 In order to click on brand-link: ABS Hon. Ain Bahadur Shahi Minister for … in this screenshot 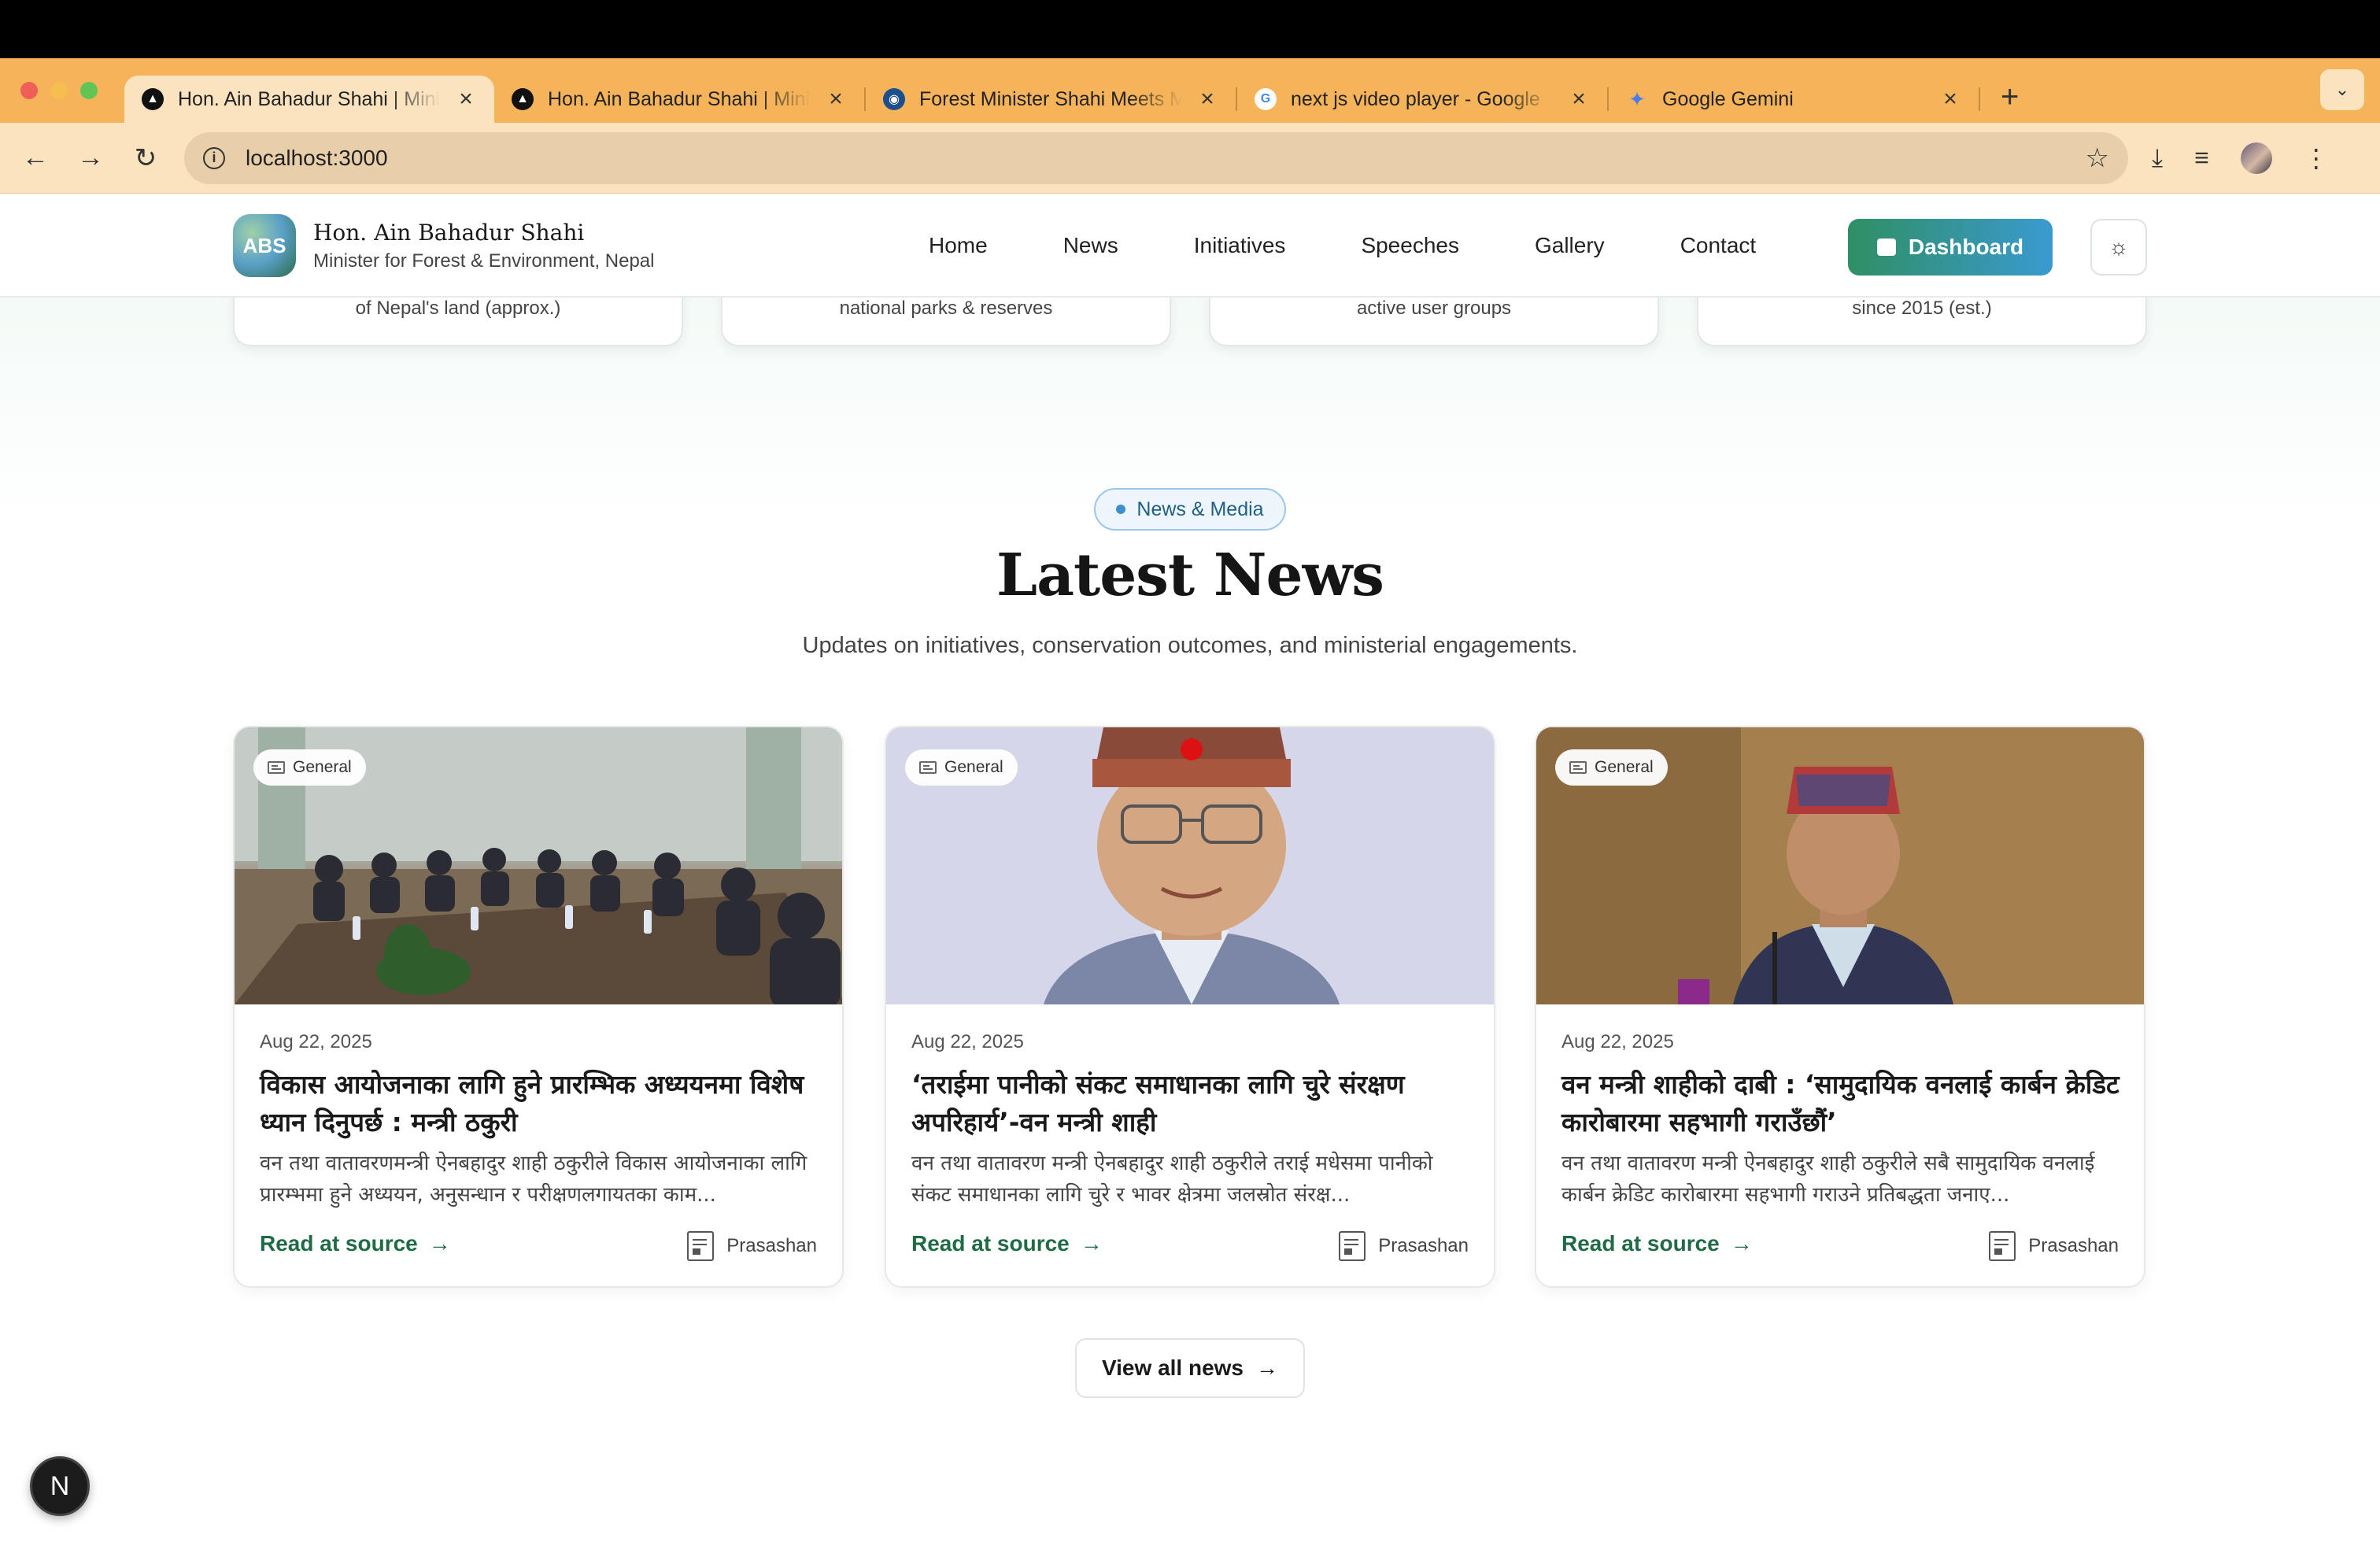, I will do `click(444, 246)`.